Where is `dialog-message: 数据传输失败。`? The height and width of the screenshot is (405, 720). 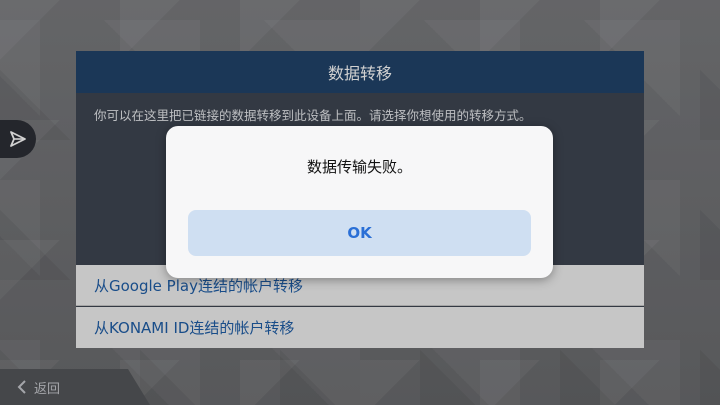 dialog-message: 数据传输失败。 is located at coordinates (359, 167).